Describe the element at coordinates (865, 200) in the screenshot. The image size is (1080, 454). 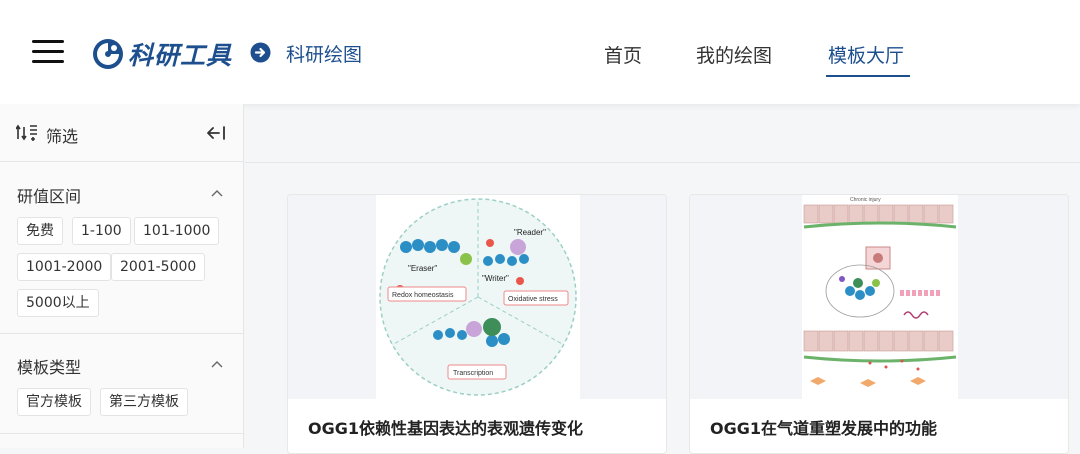
I see `figure-label-chronic-injury: Chronic injury` at that location.